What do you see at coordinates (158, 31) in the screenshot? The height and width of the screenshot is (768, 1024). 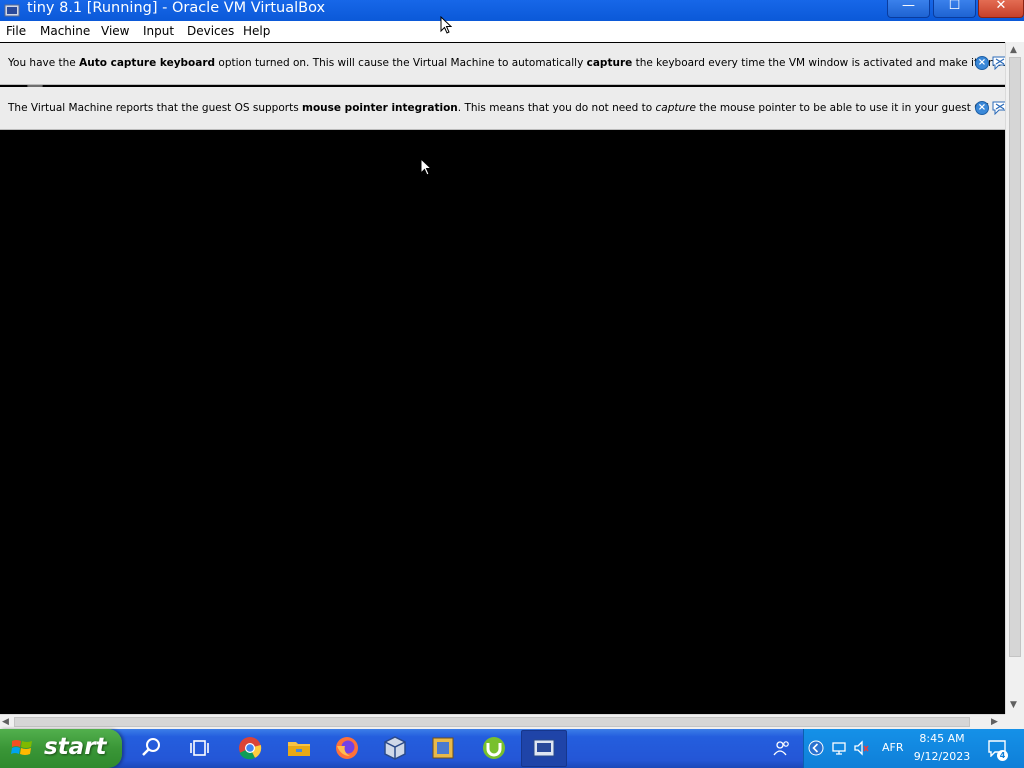 I see `menu-input: Input` at bounding box center [158, 31].